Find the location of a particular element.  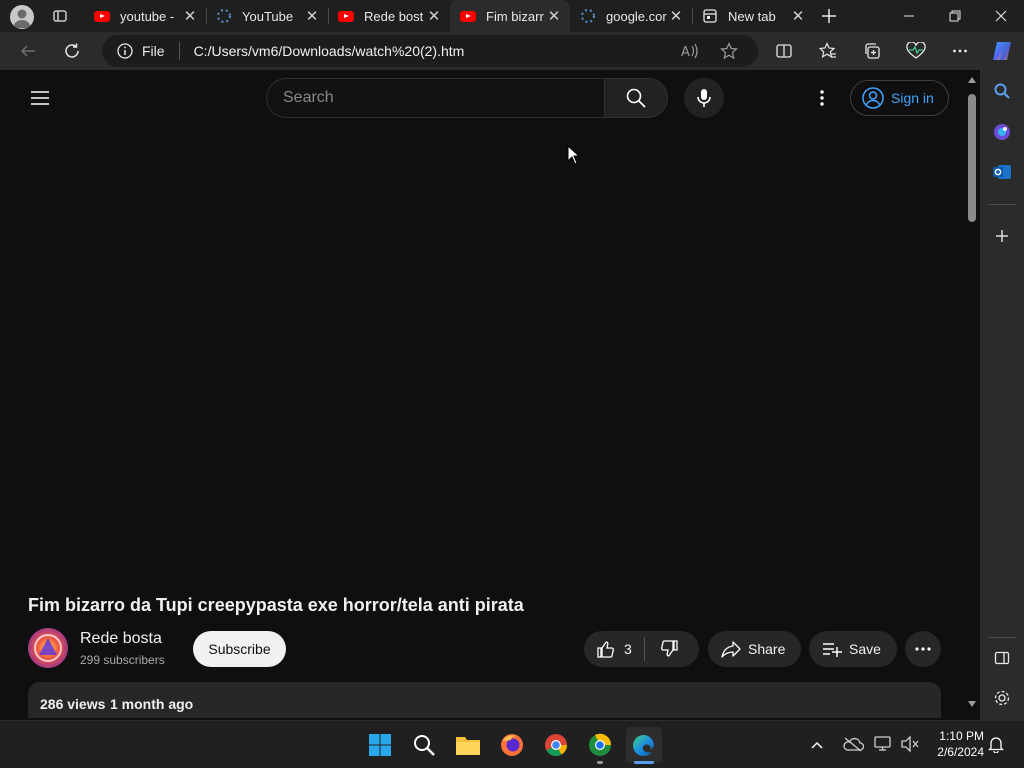

tab-actions-button is located at coordinates (60, 16).